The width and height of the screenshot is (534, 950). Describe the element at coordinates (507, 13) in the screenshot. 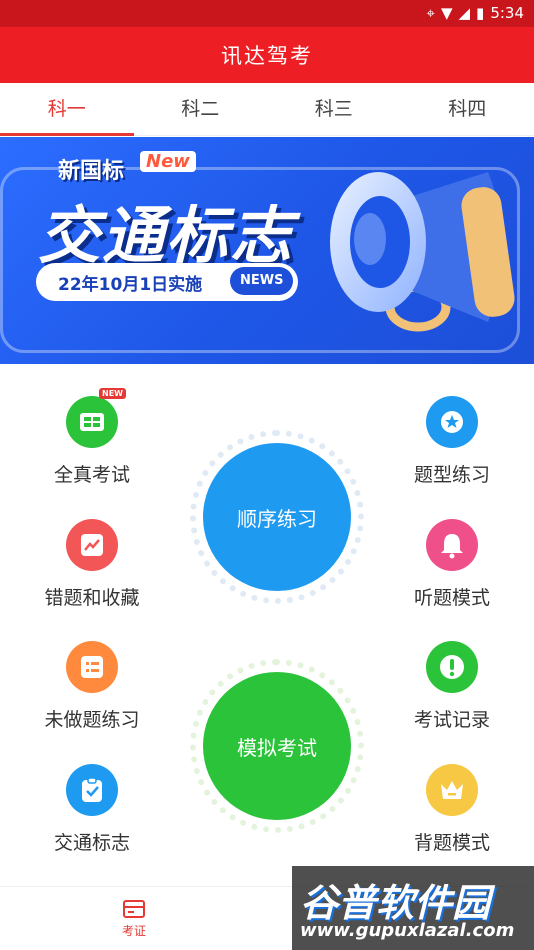

I see `status-time: 5:34` at that location.